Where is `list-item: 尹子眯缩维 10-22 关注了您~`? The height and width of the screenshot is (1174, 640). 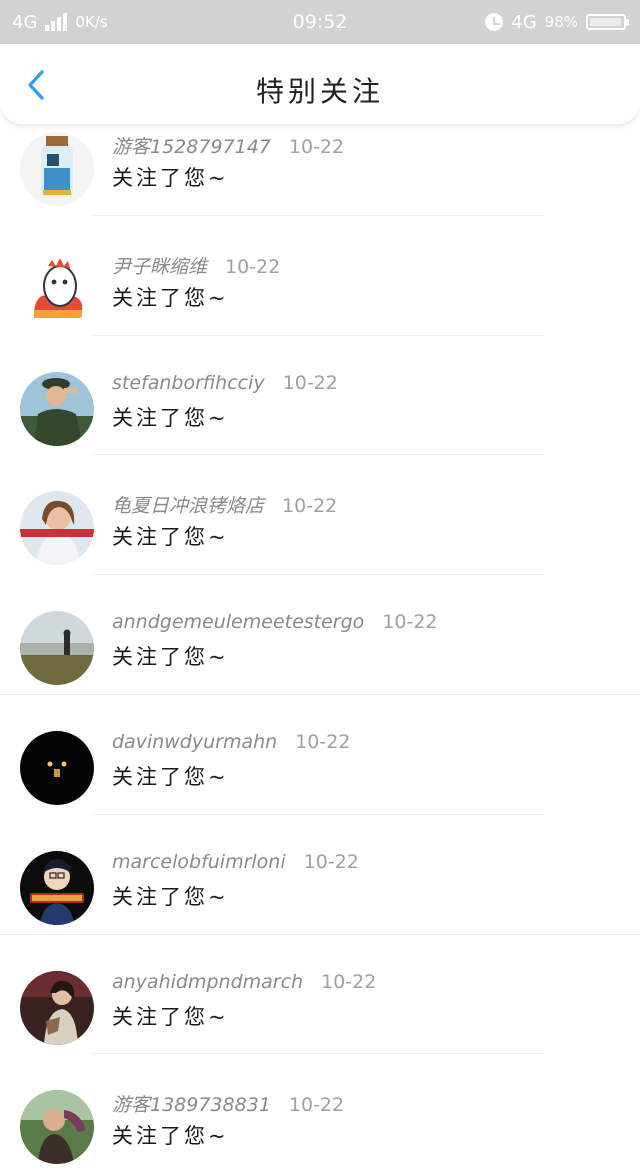 list-item: 尹子眯缩维 10-22 关注了您~ is located at coordinates (320, 276).